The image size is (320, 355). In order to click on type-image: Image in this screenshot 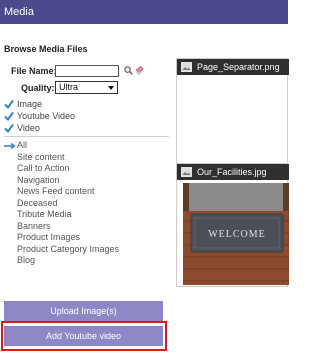, I will do `click(39, 104)`.